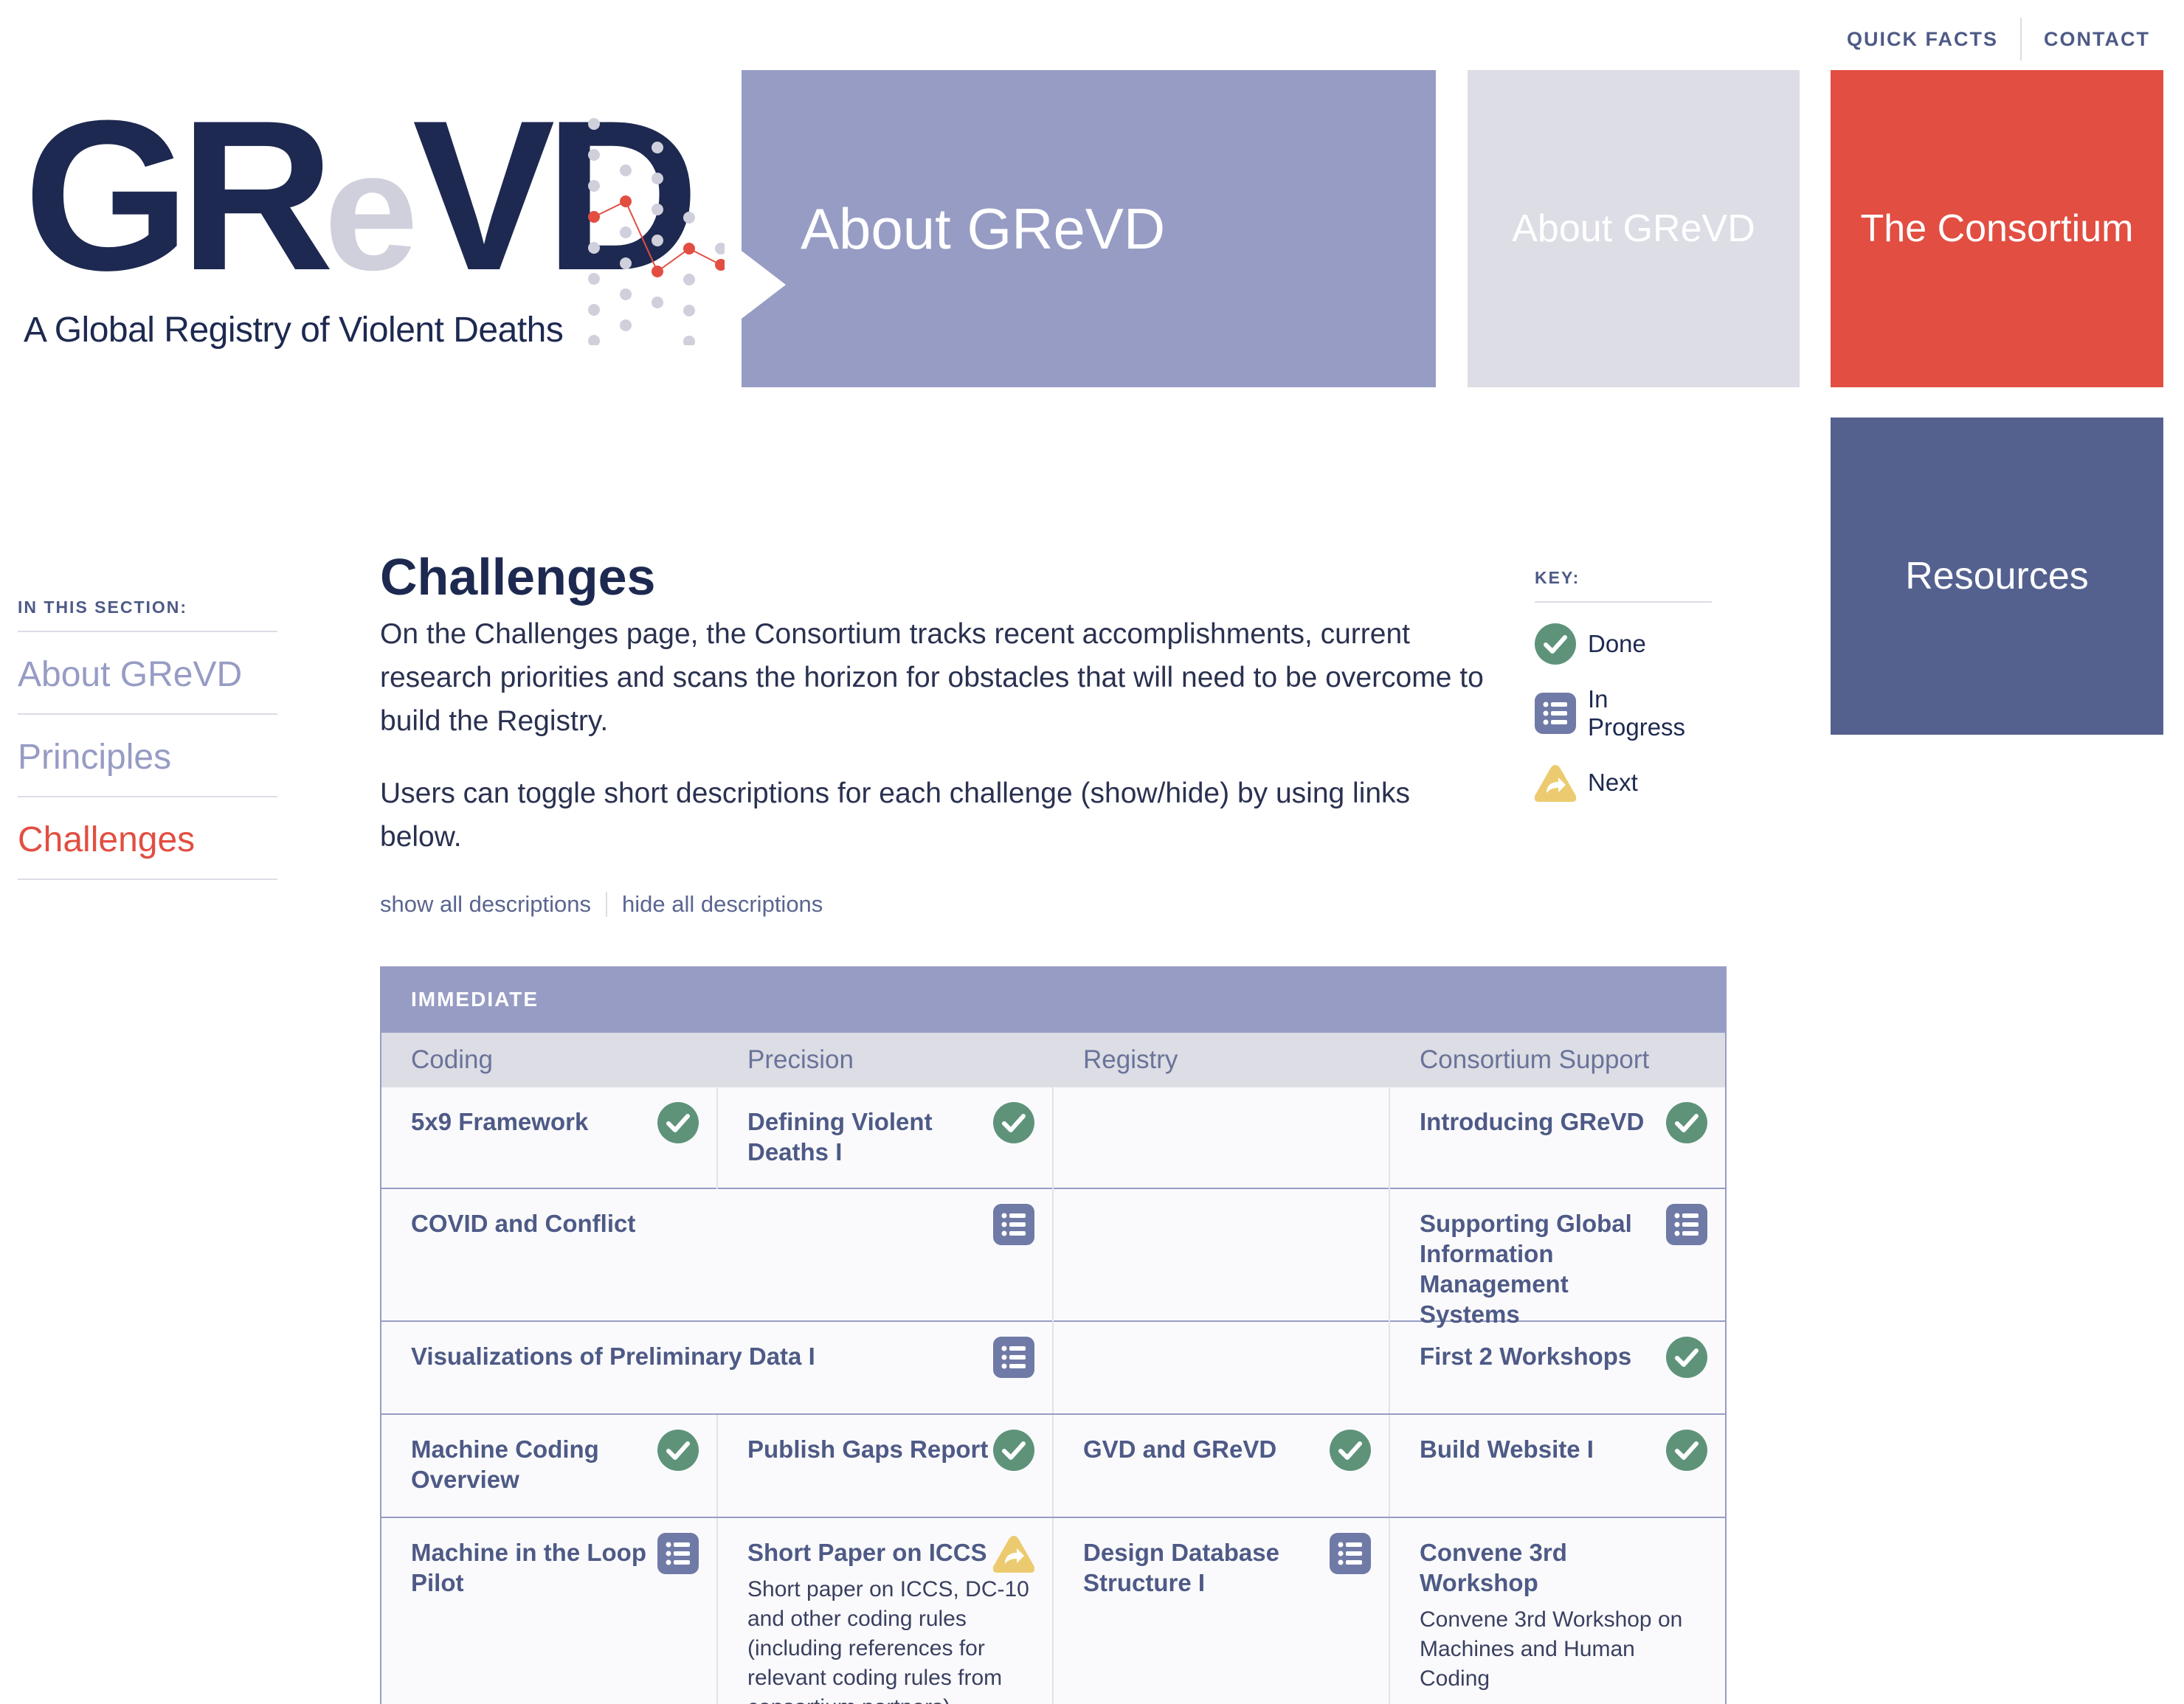 The width and height of the screenshot is (2184, 1704). I want to click on nav-tile-resources-label: Resources, so click(1997, 576).